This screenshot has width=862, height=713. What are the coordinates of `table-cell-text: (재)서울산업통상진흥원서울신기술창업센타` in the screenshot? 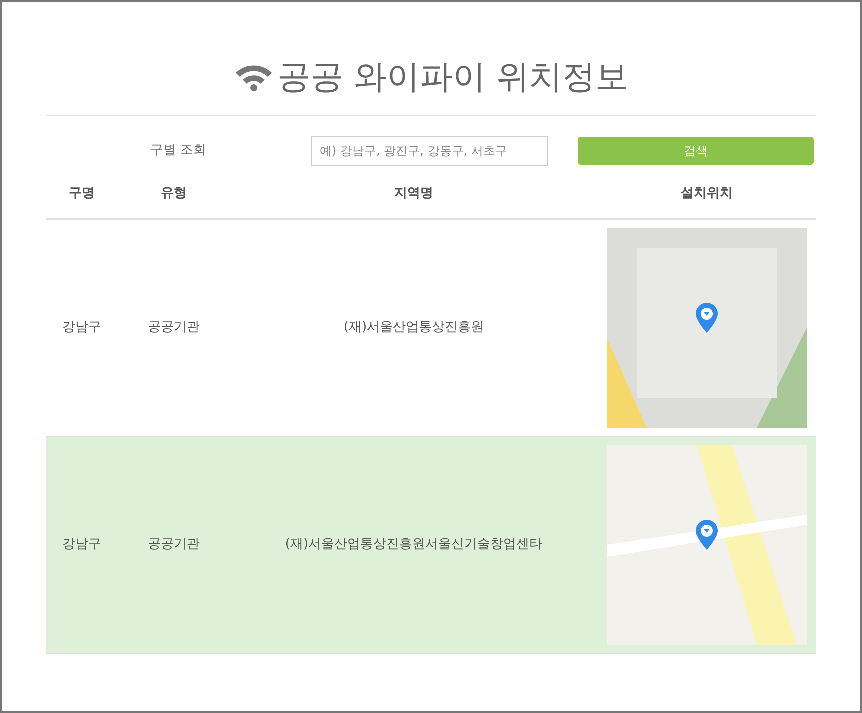 It's located at (414, 545).